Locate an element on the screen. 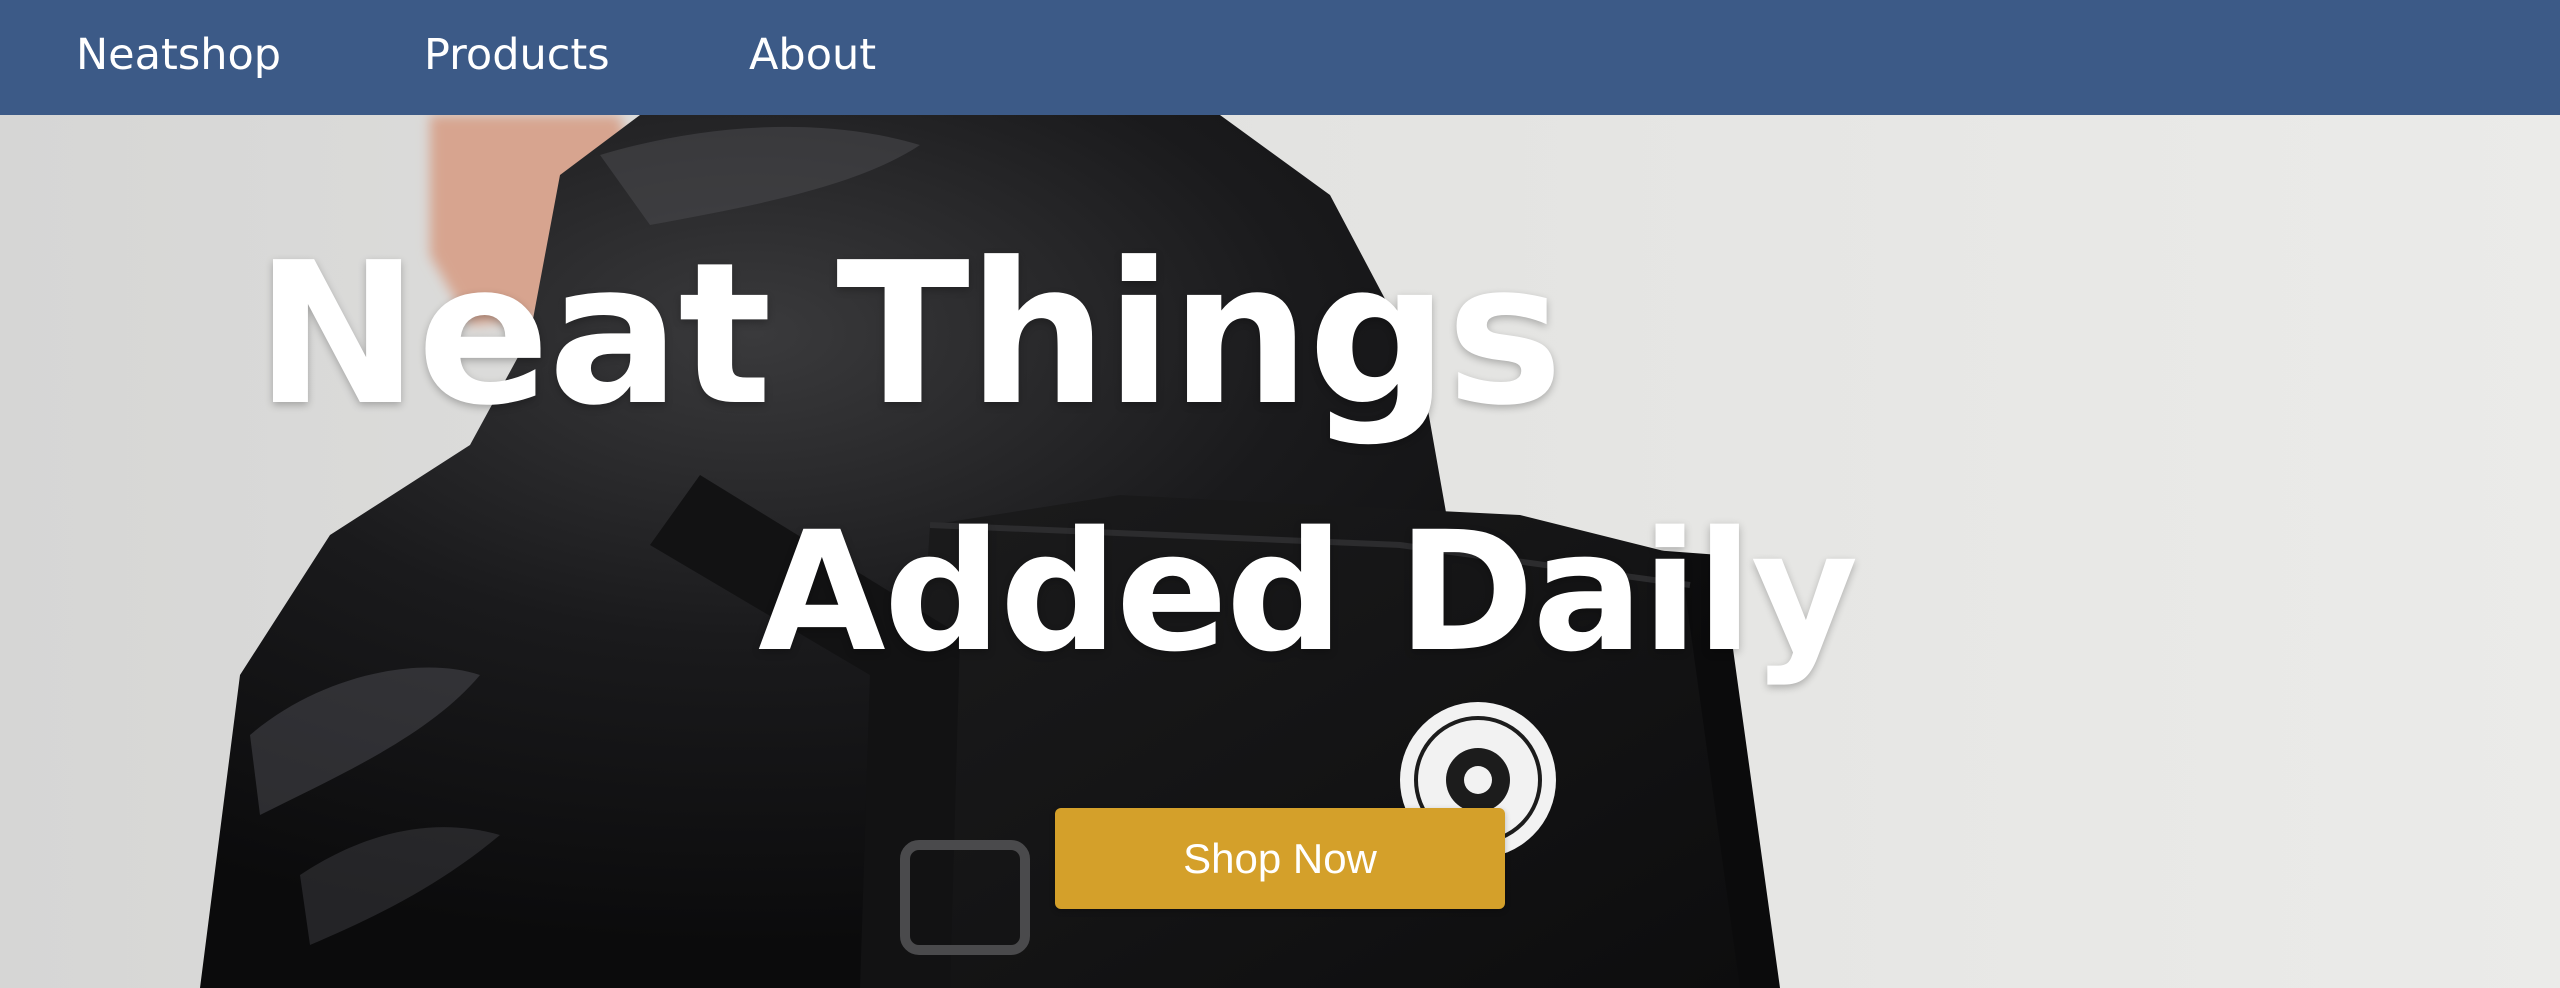  shop-now-button: Shop Now is located at coordinates (1280, 858).